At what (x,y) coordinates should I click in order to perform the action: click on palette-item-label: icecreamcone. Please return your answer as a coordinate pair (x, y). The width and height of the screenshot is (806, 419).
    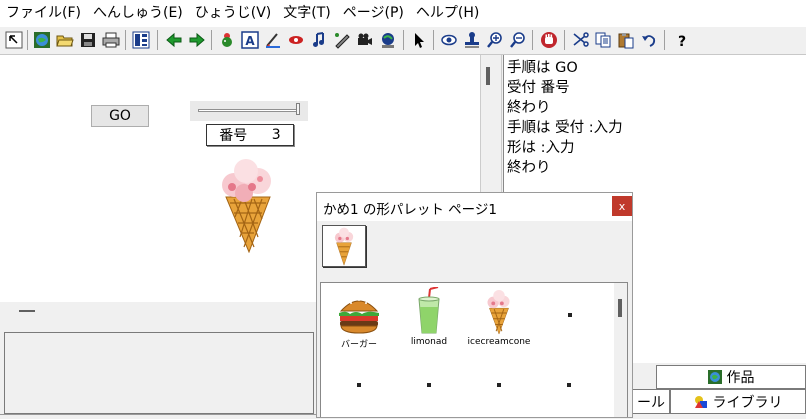
    Looking at the image, I should click on (499, 342).